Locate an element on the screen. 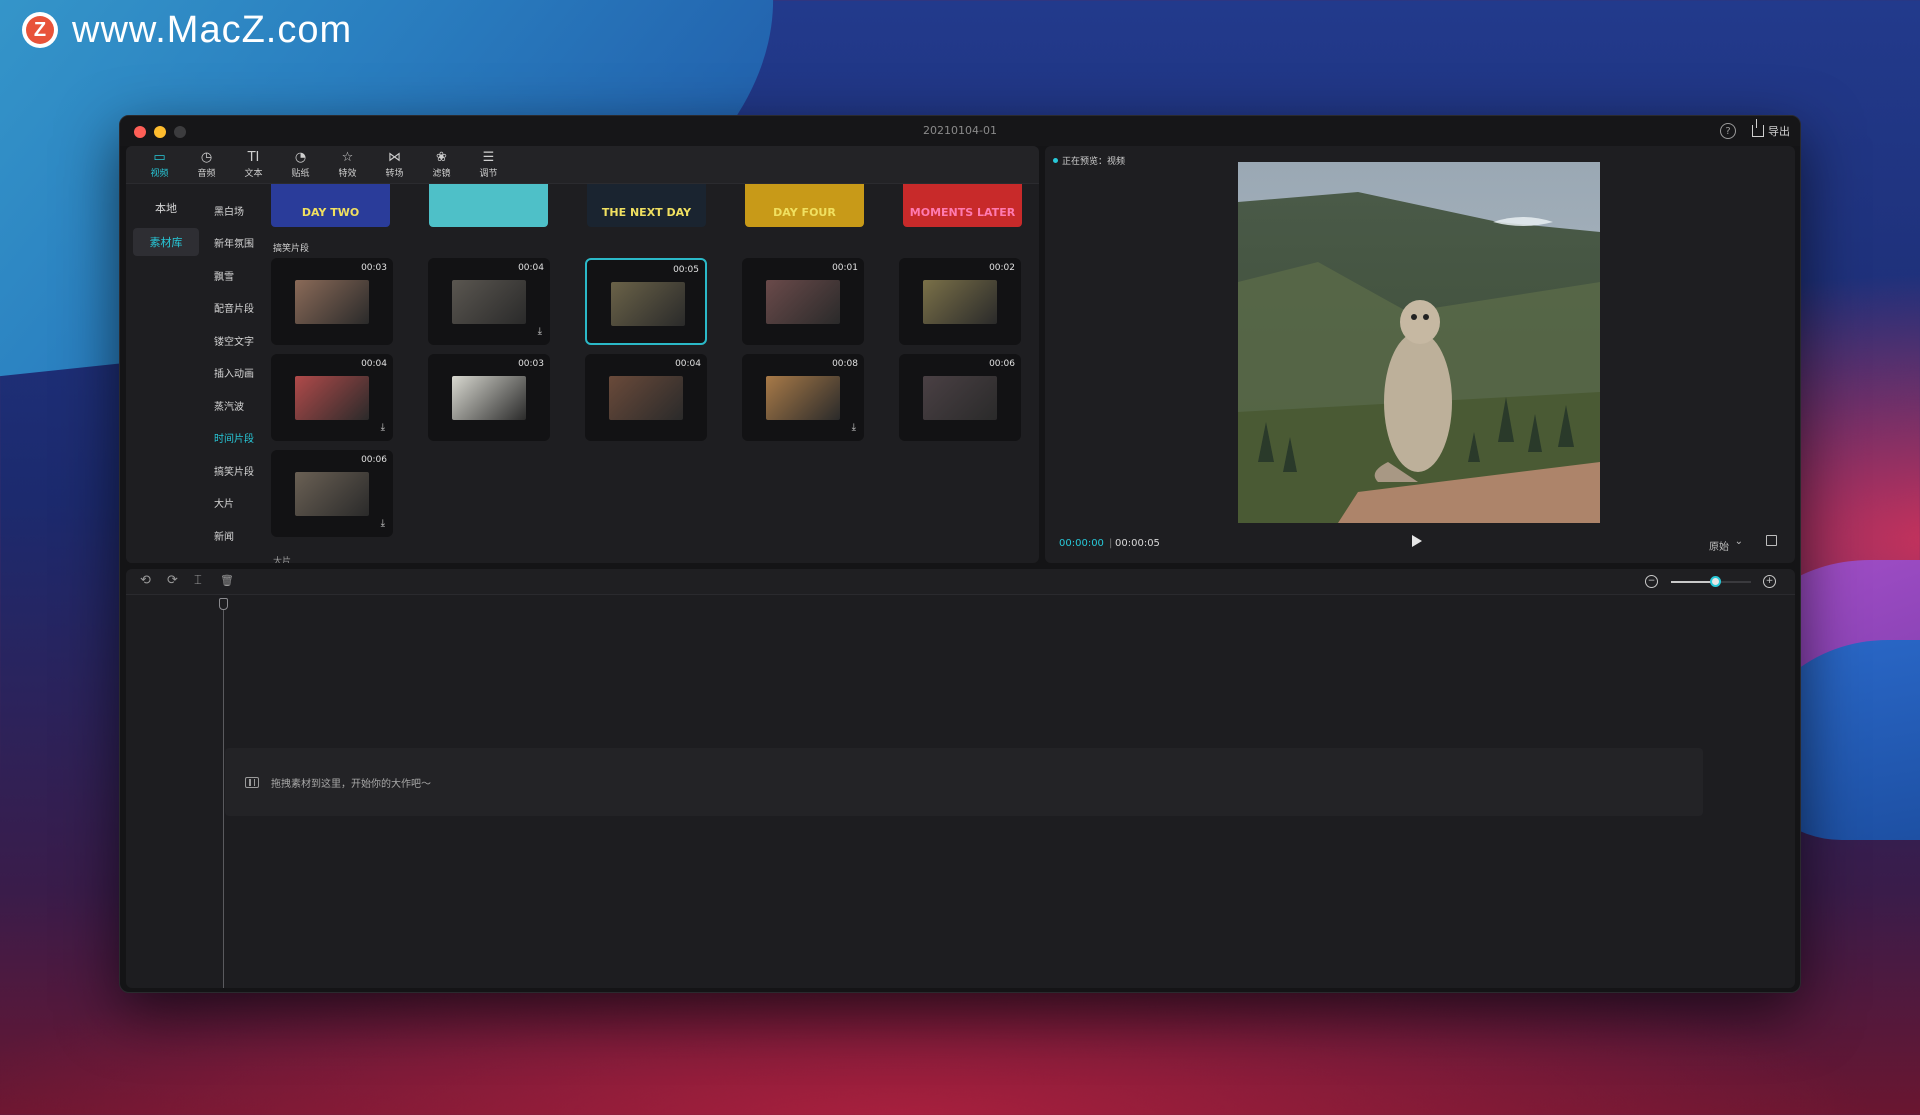 The height and width of the screenshot is (1115, 1920). zoom-in-icon: + is located at coordinates (1769, 581).